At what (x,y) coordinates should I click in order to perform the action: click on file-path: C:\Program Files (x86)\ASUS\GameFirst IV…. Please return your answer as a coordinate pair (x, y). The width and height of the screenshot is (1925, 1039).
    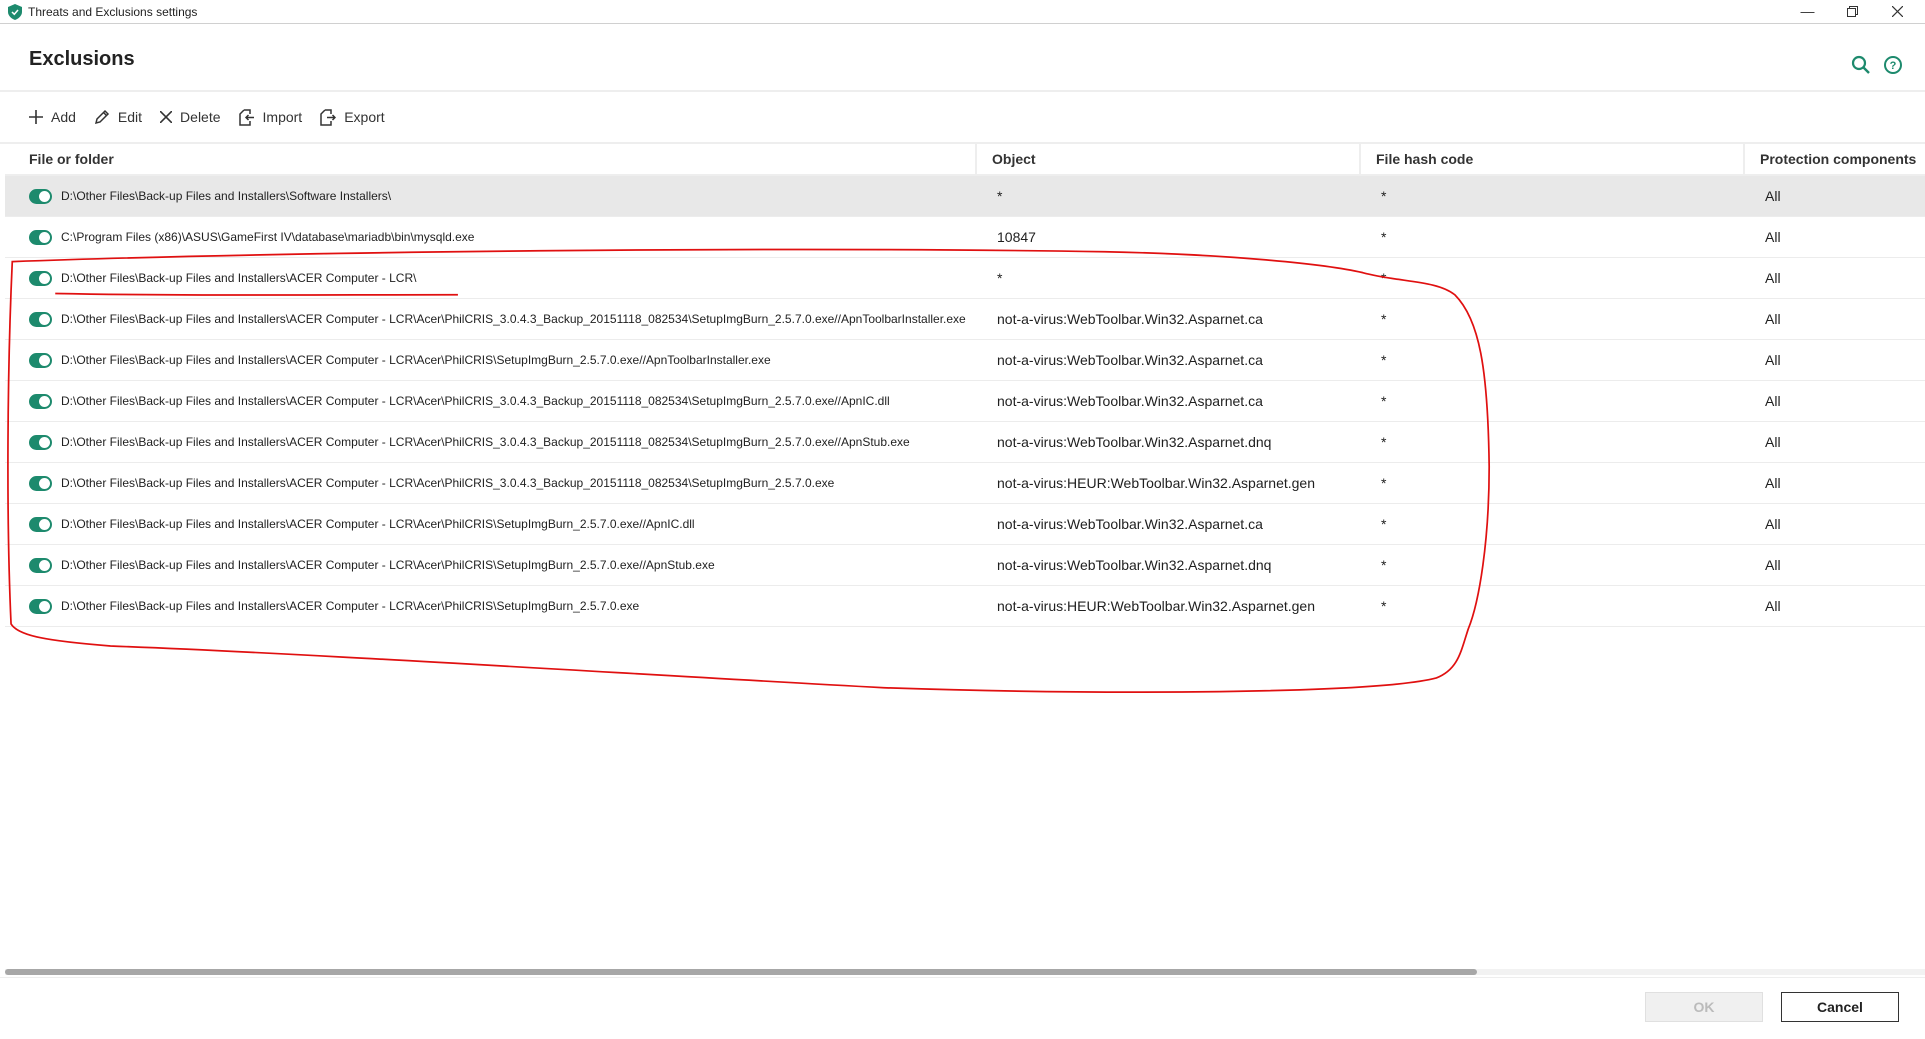
    Looking at the image, I should click on (268, 237).